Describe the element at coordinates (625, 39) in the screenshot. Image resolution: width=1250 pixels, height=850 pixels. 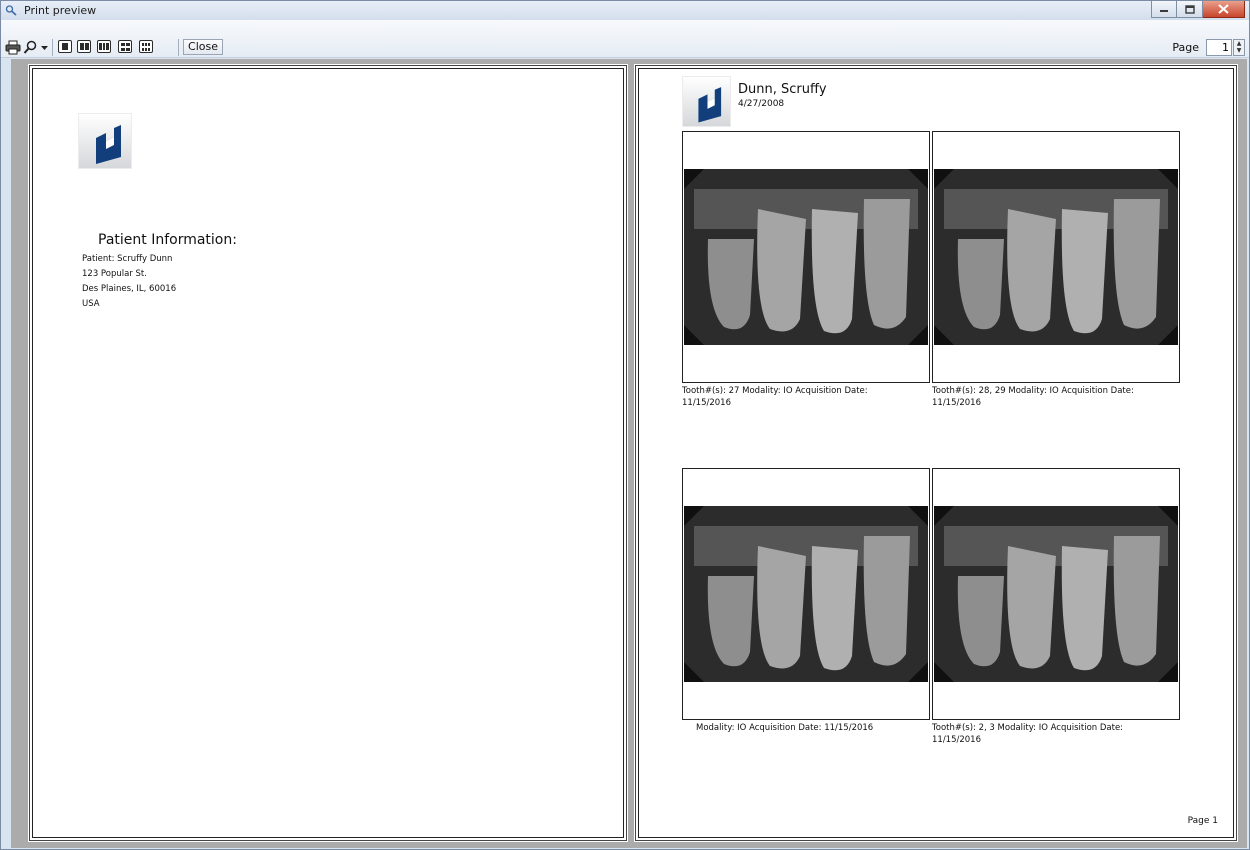
I see `toolbar: Close Page ▲ ▼` at that location.